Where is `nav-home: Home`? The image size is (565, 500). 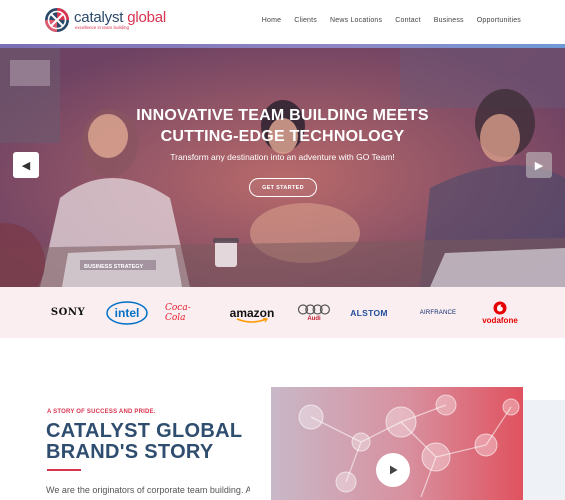 nav-home: Home is located at coordinates (271, 20).